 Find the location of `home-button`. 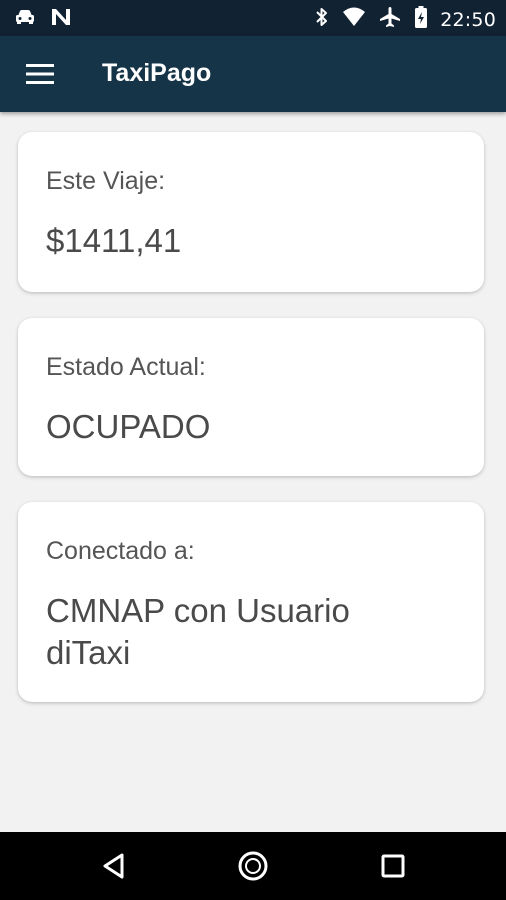

home-button is located at coordinates (253, 866).